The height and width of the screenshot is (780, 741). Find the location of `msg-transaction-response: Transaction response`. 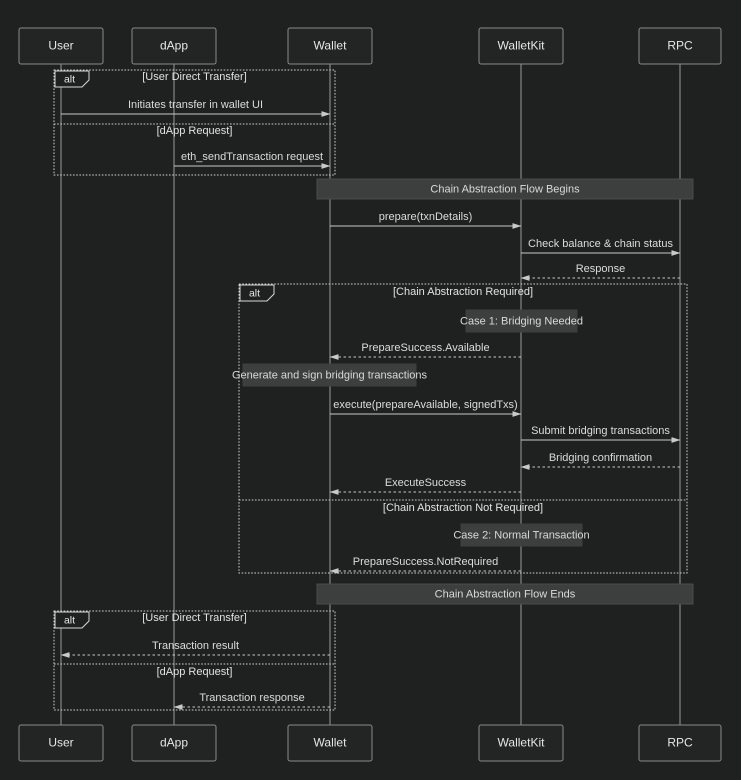

msg-transaction-response: Transaction response is located at coordinates (251, 701).